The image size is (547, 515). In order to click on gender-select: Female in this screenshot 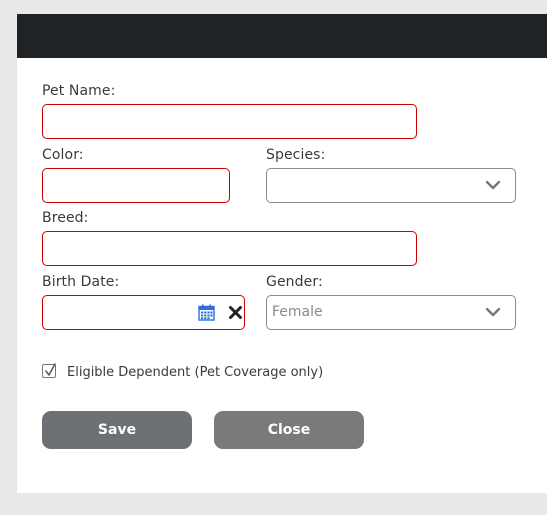, I will do `click(391, 312)`.